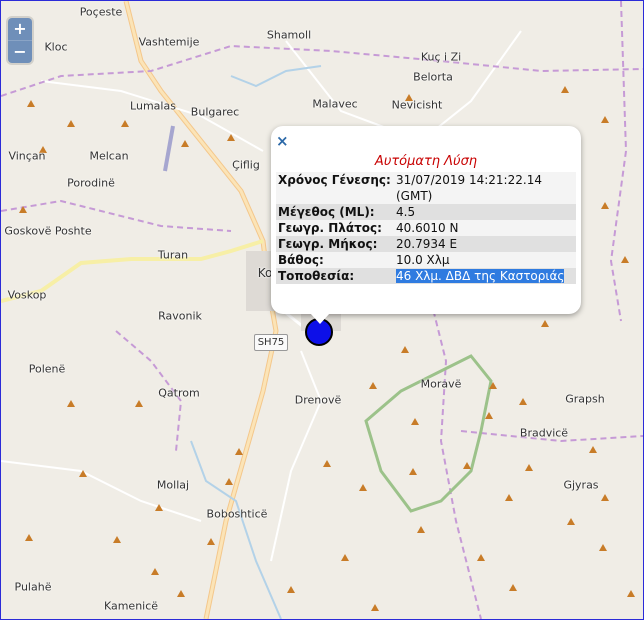 This screenshot has width=644, height=620. What do you see at coordinates (486, 188) in the screenshot?
I see `detail-value: 31/07/2019 14:21:22.14 (GMT)` at bounding box center [486, 188].